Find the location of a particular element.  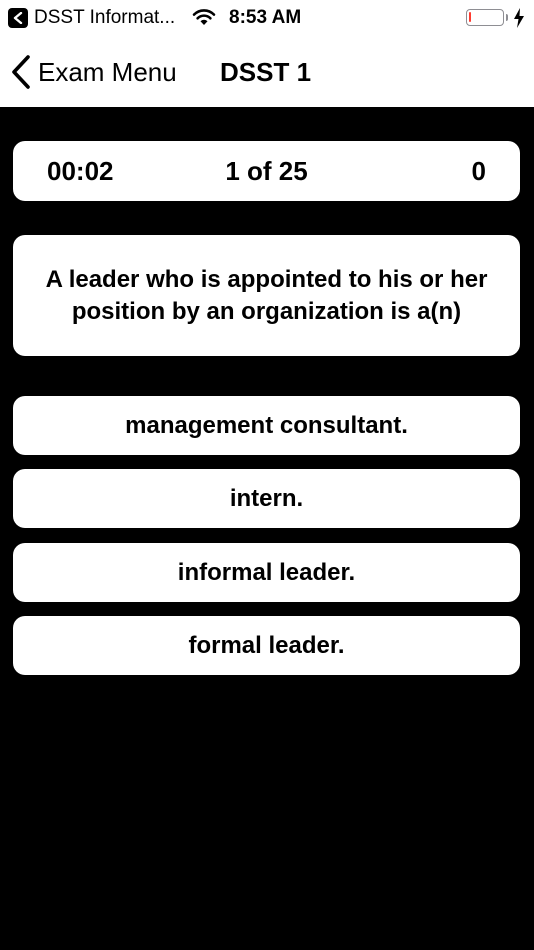

back-button-label: Exam Menu is located at coordinates (107, 71).